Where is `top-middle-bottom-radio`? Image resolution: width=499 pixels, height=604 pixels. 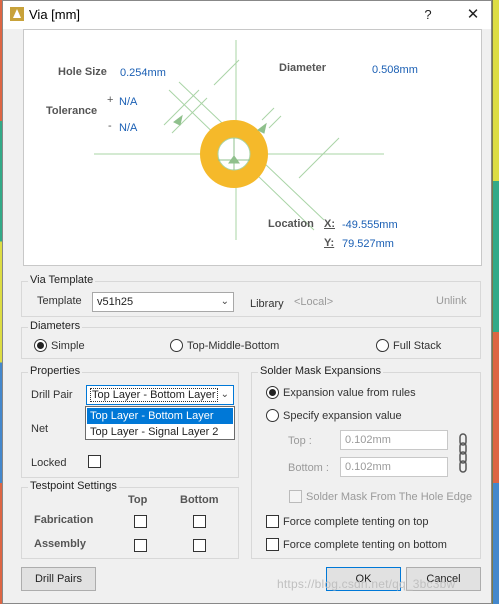
top-middle-bottom-radio is located at coordinates (176, 345).